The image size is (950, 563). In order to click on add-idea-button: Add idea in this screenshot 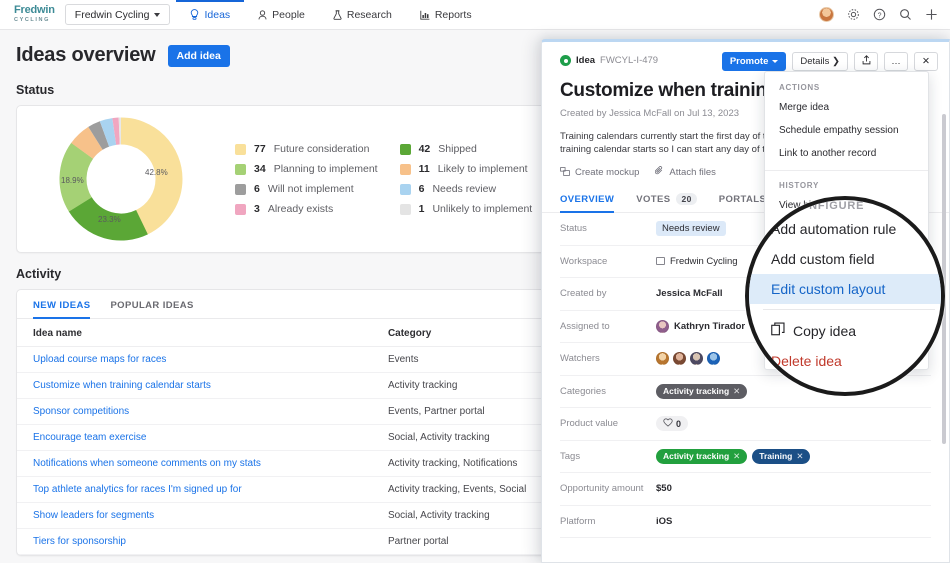, I will do `click(198, 55)`.